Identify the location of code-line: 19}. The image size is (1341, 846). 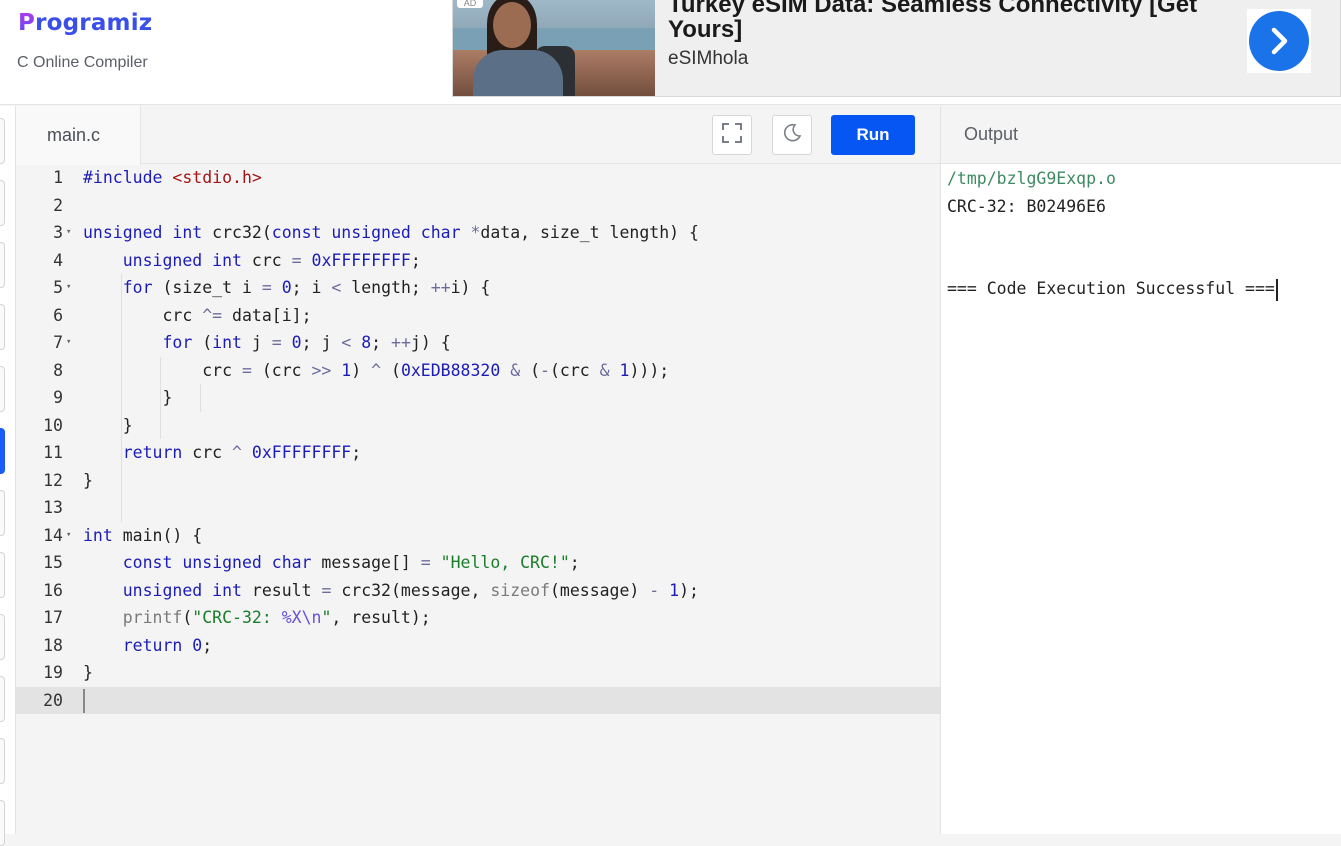
(478, 673).